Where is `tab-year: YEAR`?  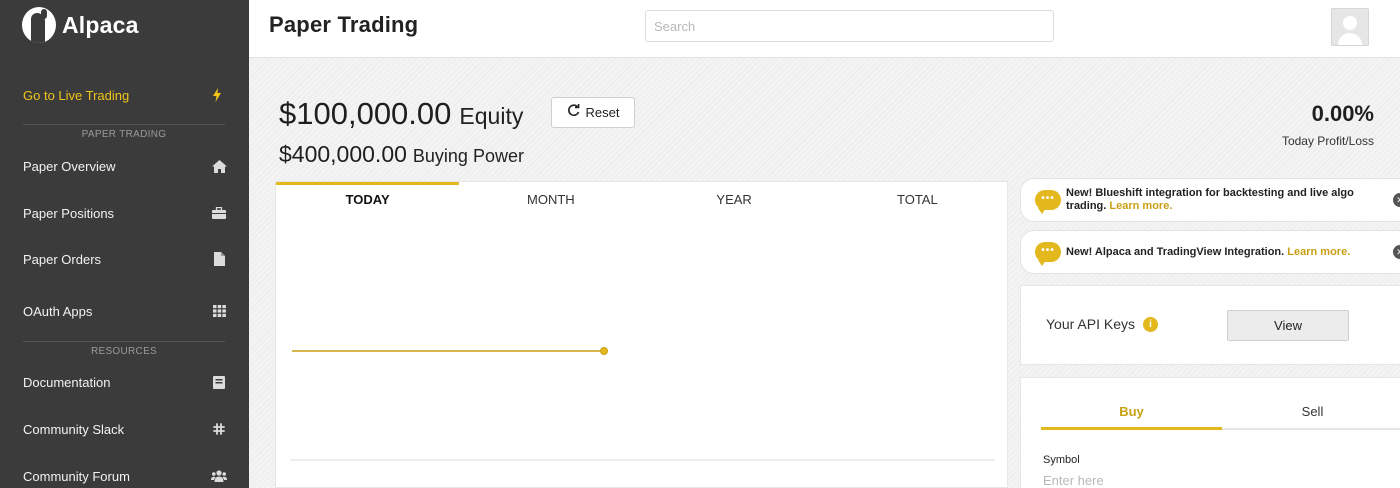
tab-year: YEAR is located at coordinates (734, 200).